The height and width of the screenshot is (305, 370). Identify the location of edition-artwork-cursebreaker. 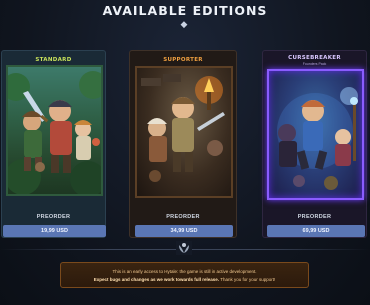
(315, 134).